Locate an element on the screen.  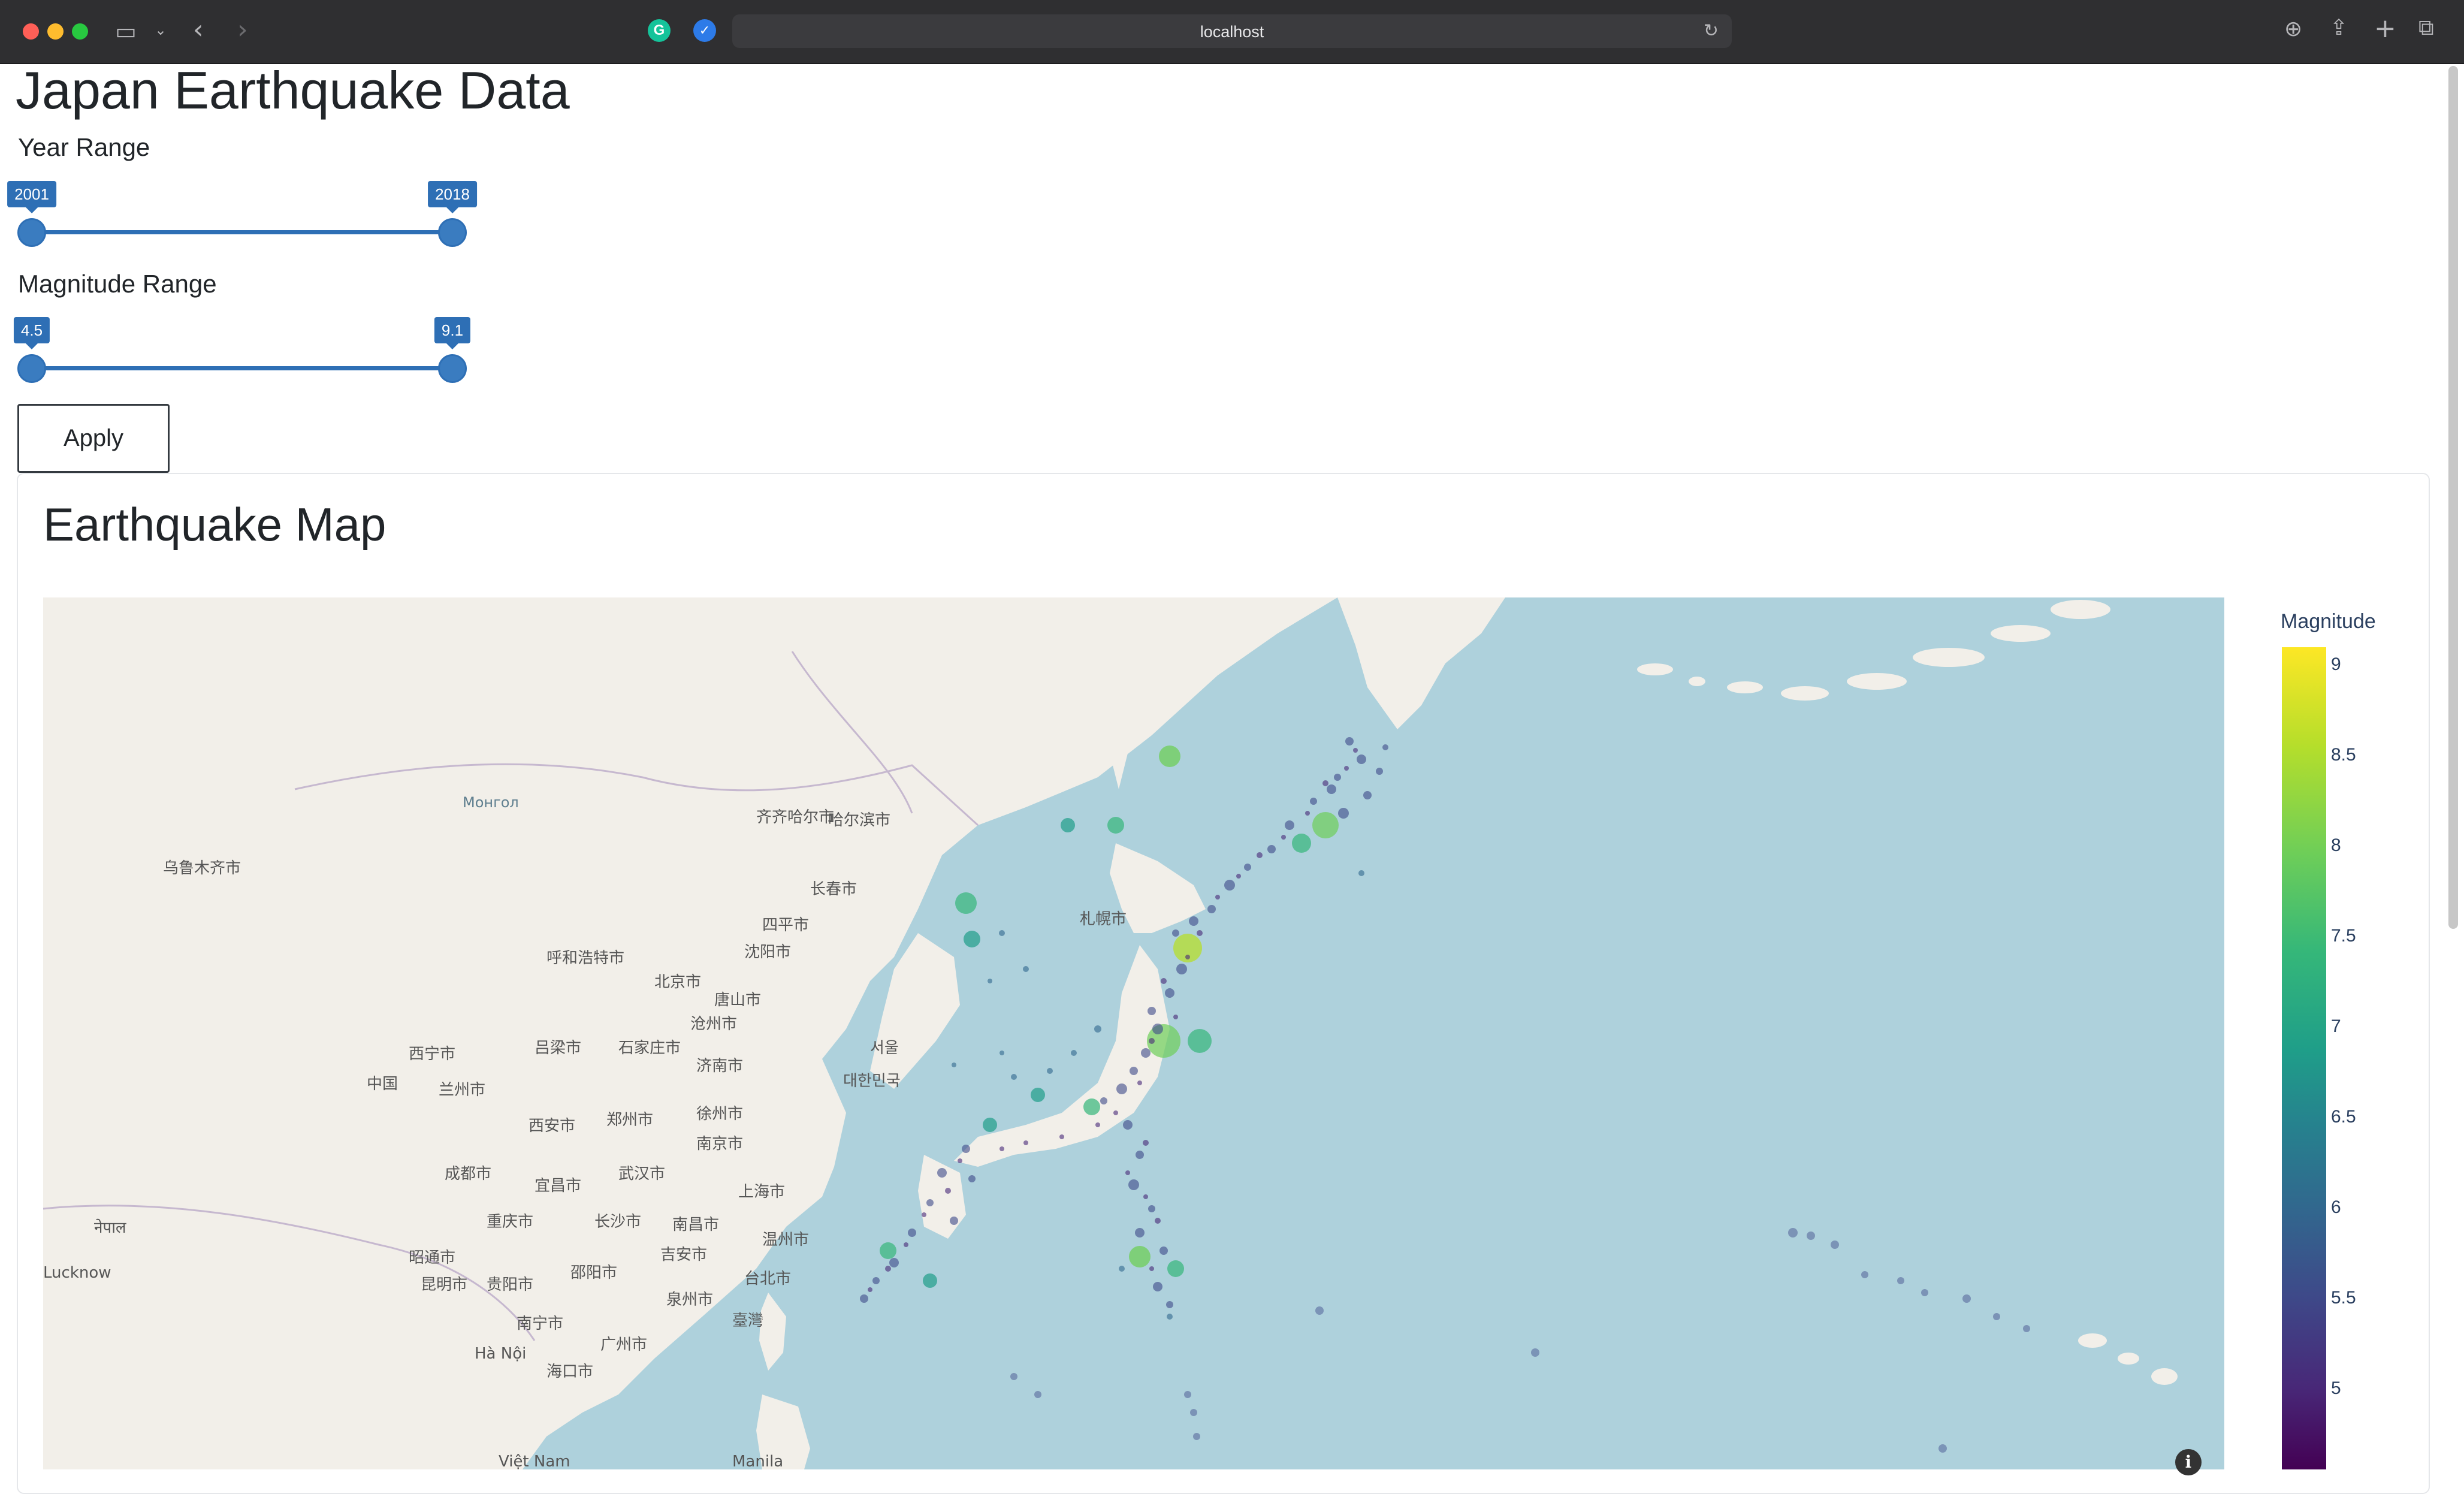
magnitude-max-handle is located at coordinates (452, 368).